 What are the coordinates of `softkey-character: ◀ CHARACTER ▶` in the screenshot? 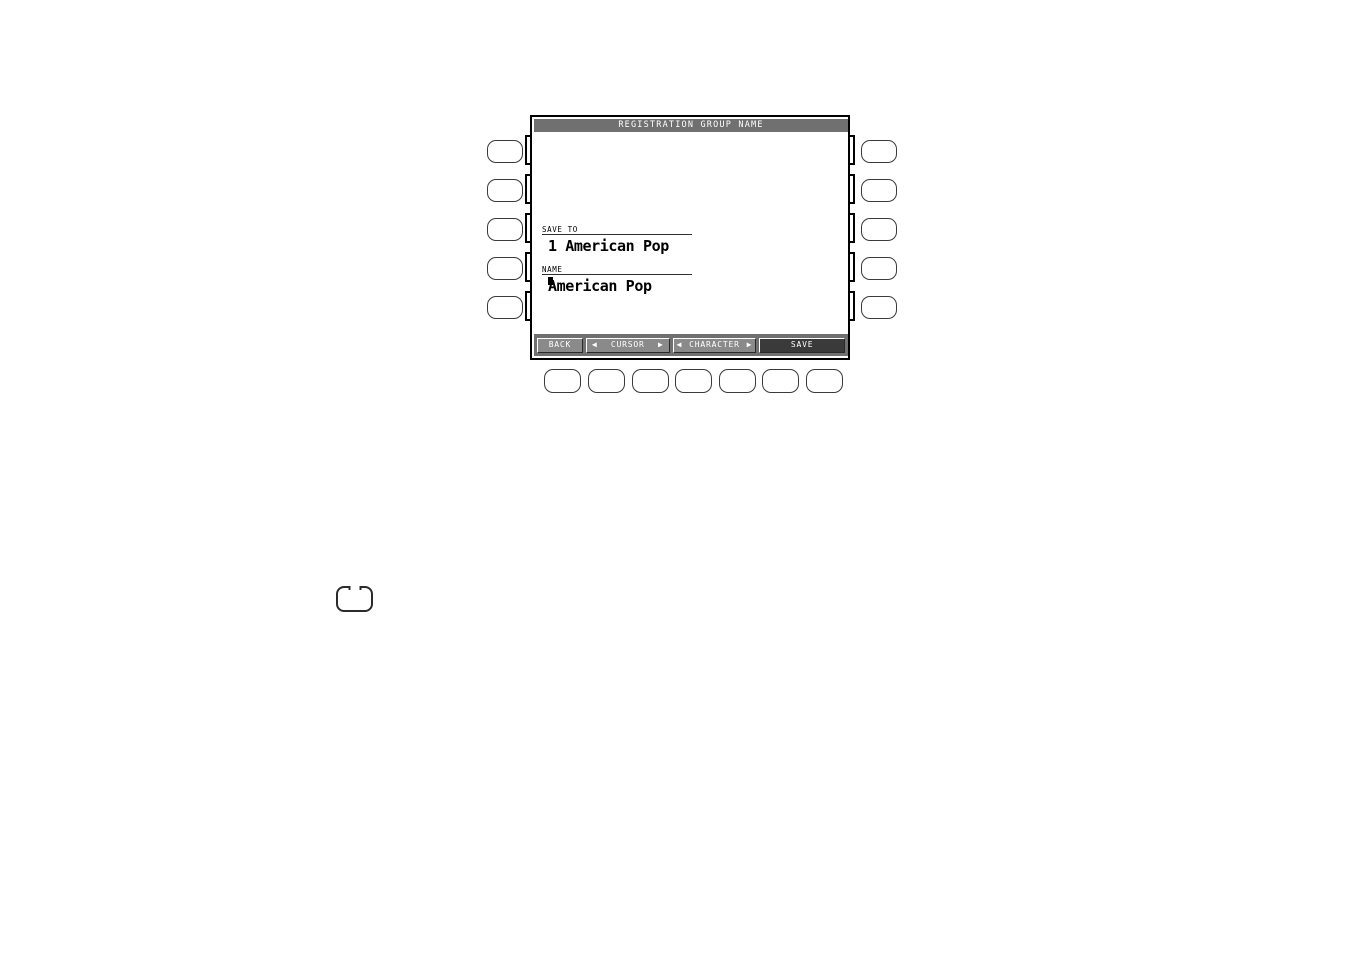 It's located at (714, 345).